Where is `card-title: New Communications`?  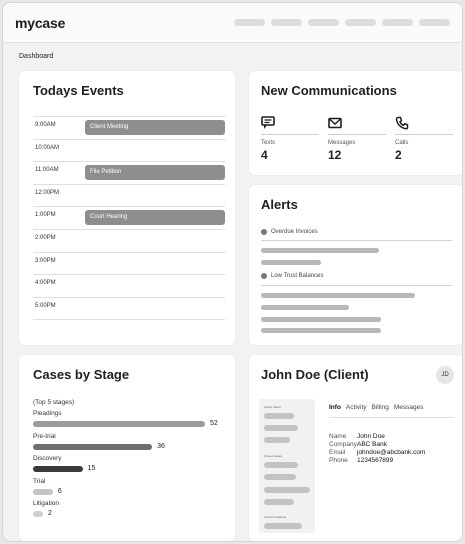
card-title: New Communications is located at coordinates (329, 90).